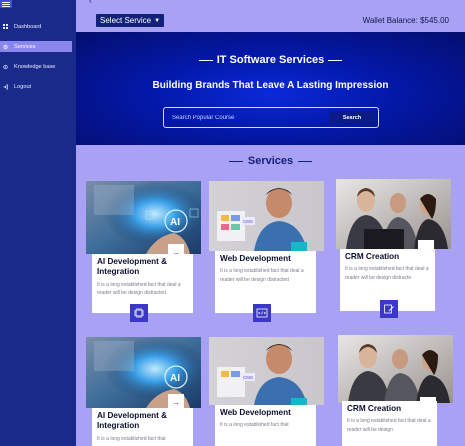  What do you see at coordinates (25, 46) in the screenshot?
I see `sidebar-item-label: Services` at bounding box center [25, 46].